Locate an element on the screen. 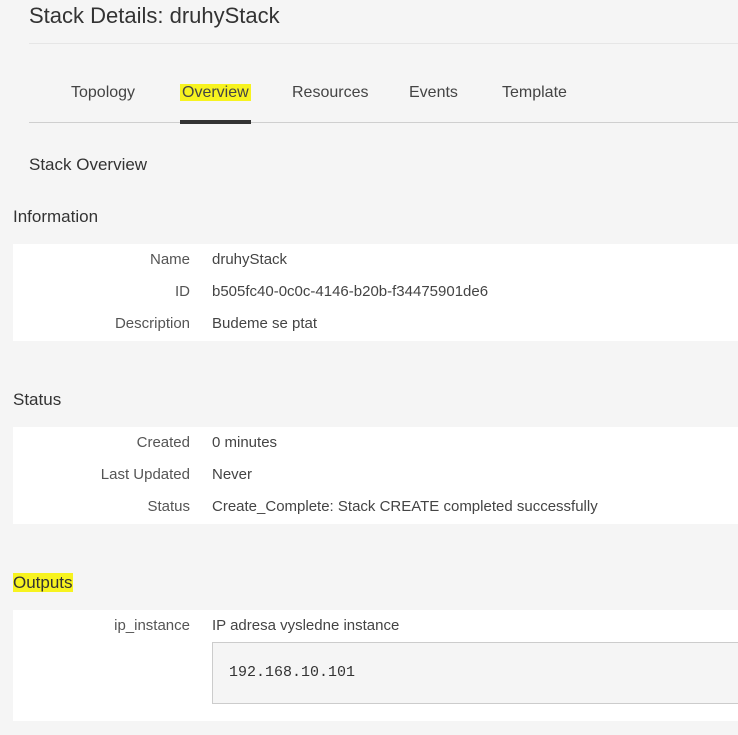  status-created-label: Created is located at coordinates (163, 442).